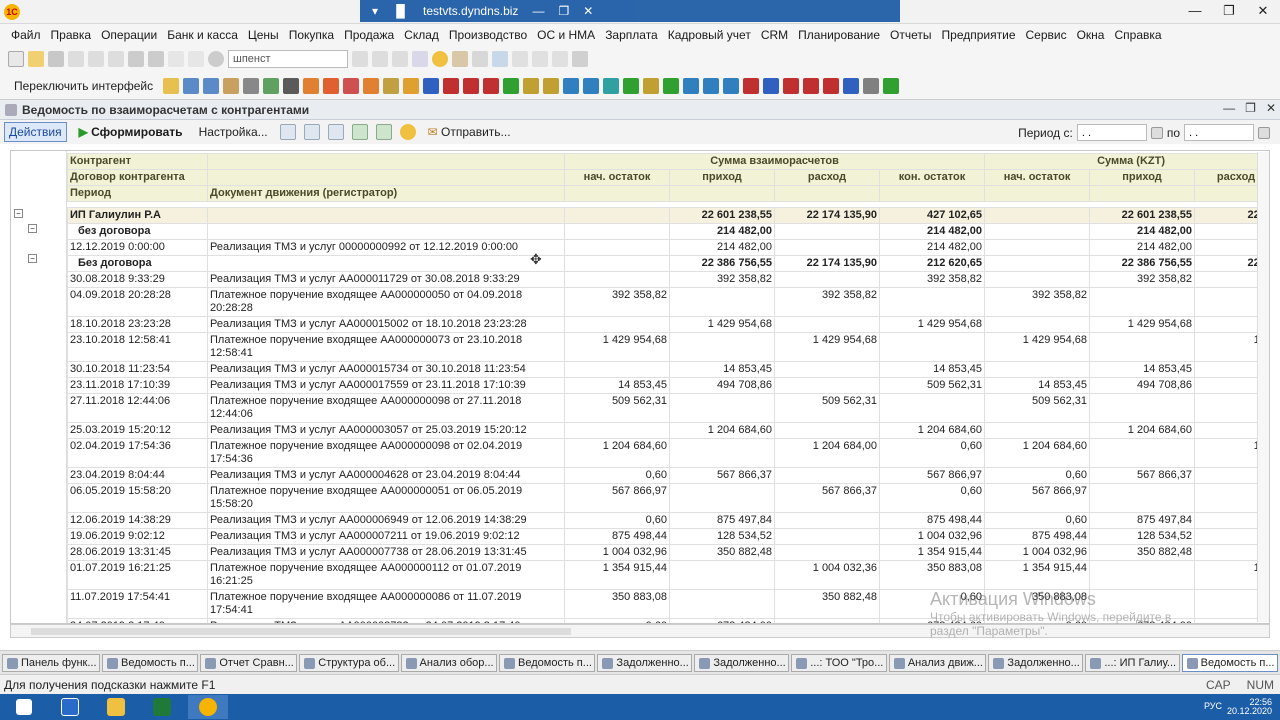  Describe the element at coordinates (116, 707) in the screenshot. I see `taskbar-explorer` at that location.